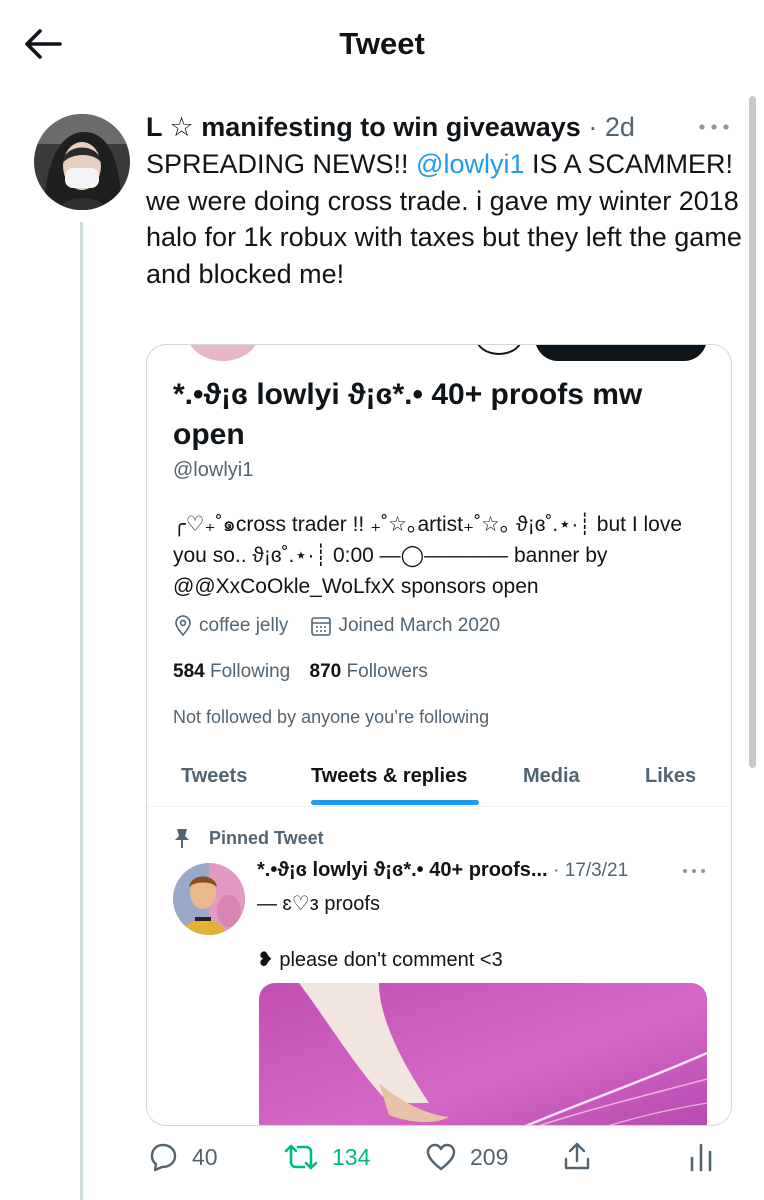 The height and width of the screenshot is (1200, 764). Describe the element at coordinates (591, 870) in the screenshot. I see `pinned-date: · 17/3/21` at that location.